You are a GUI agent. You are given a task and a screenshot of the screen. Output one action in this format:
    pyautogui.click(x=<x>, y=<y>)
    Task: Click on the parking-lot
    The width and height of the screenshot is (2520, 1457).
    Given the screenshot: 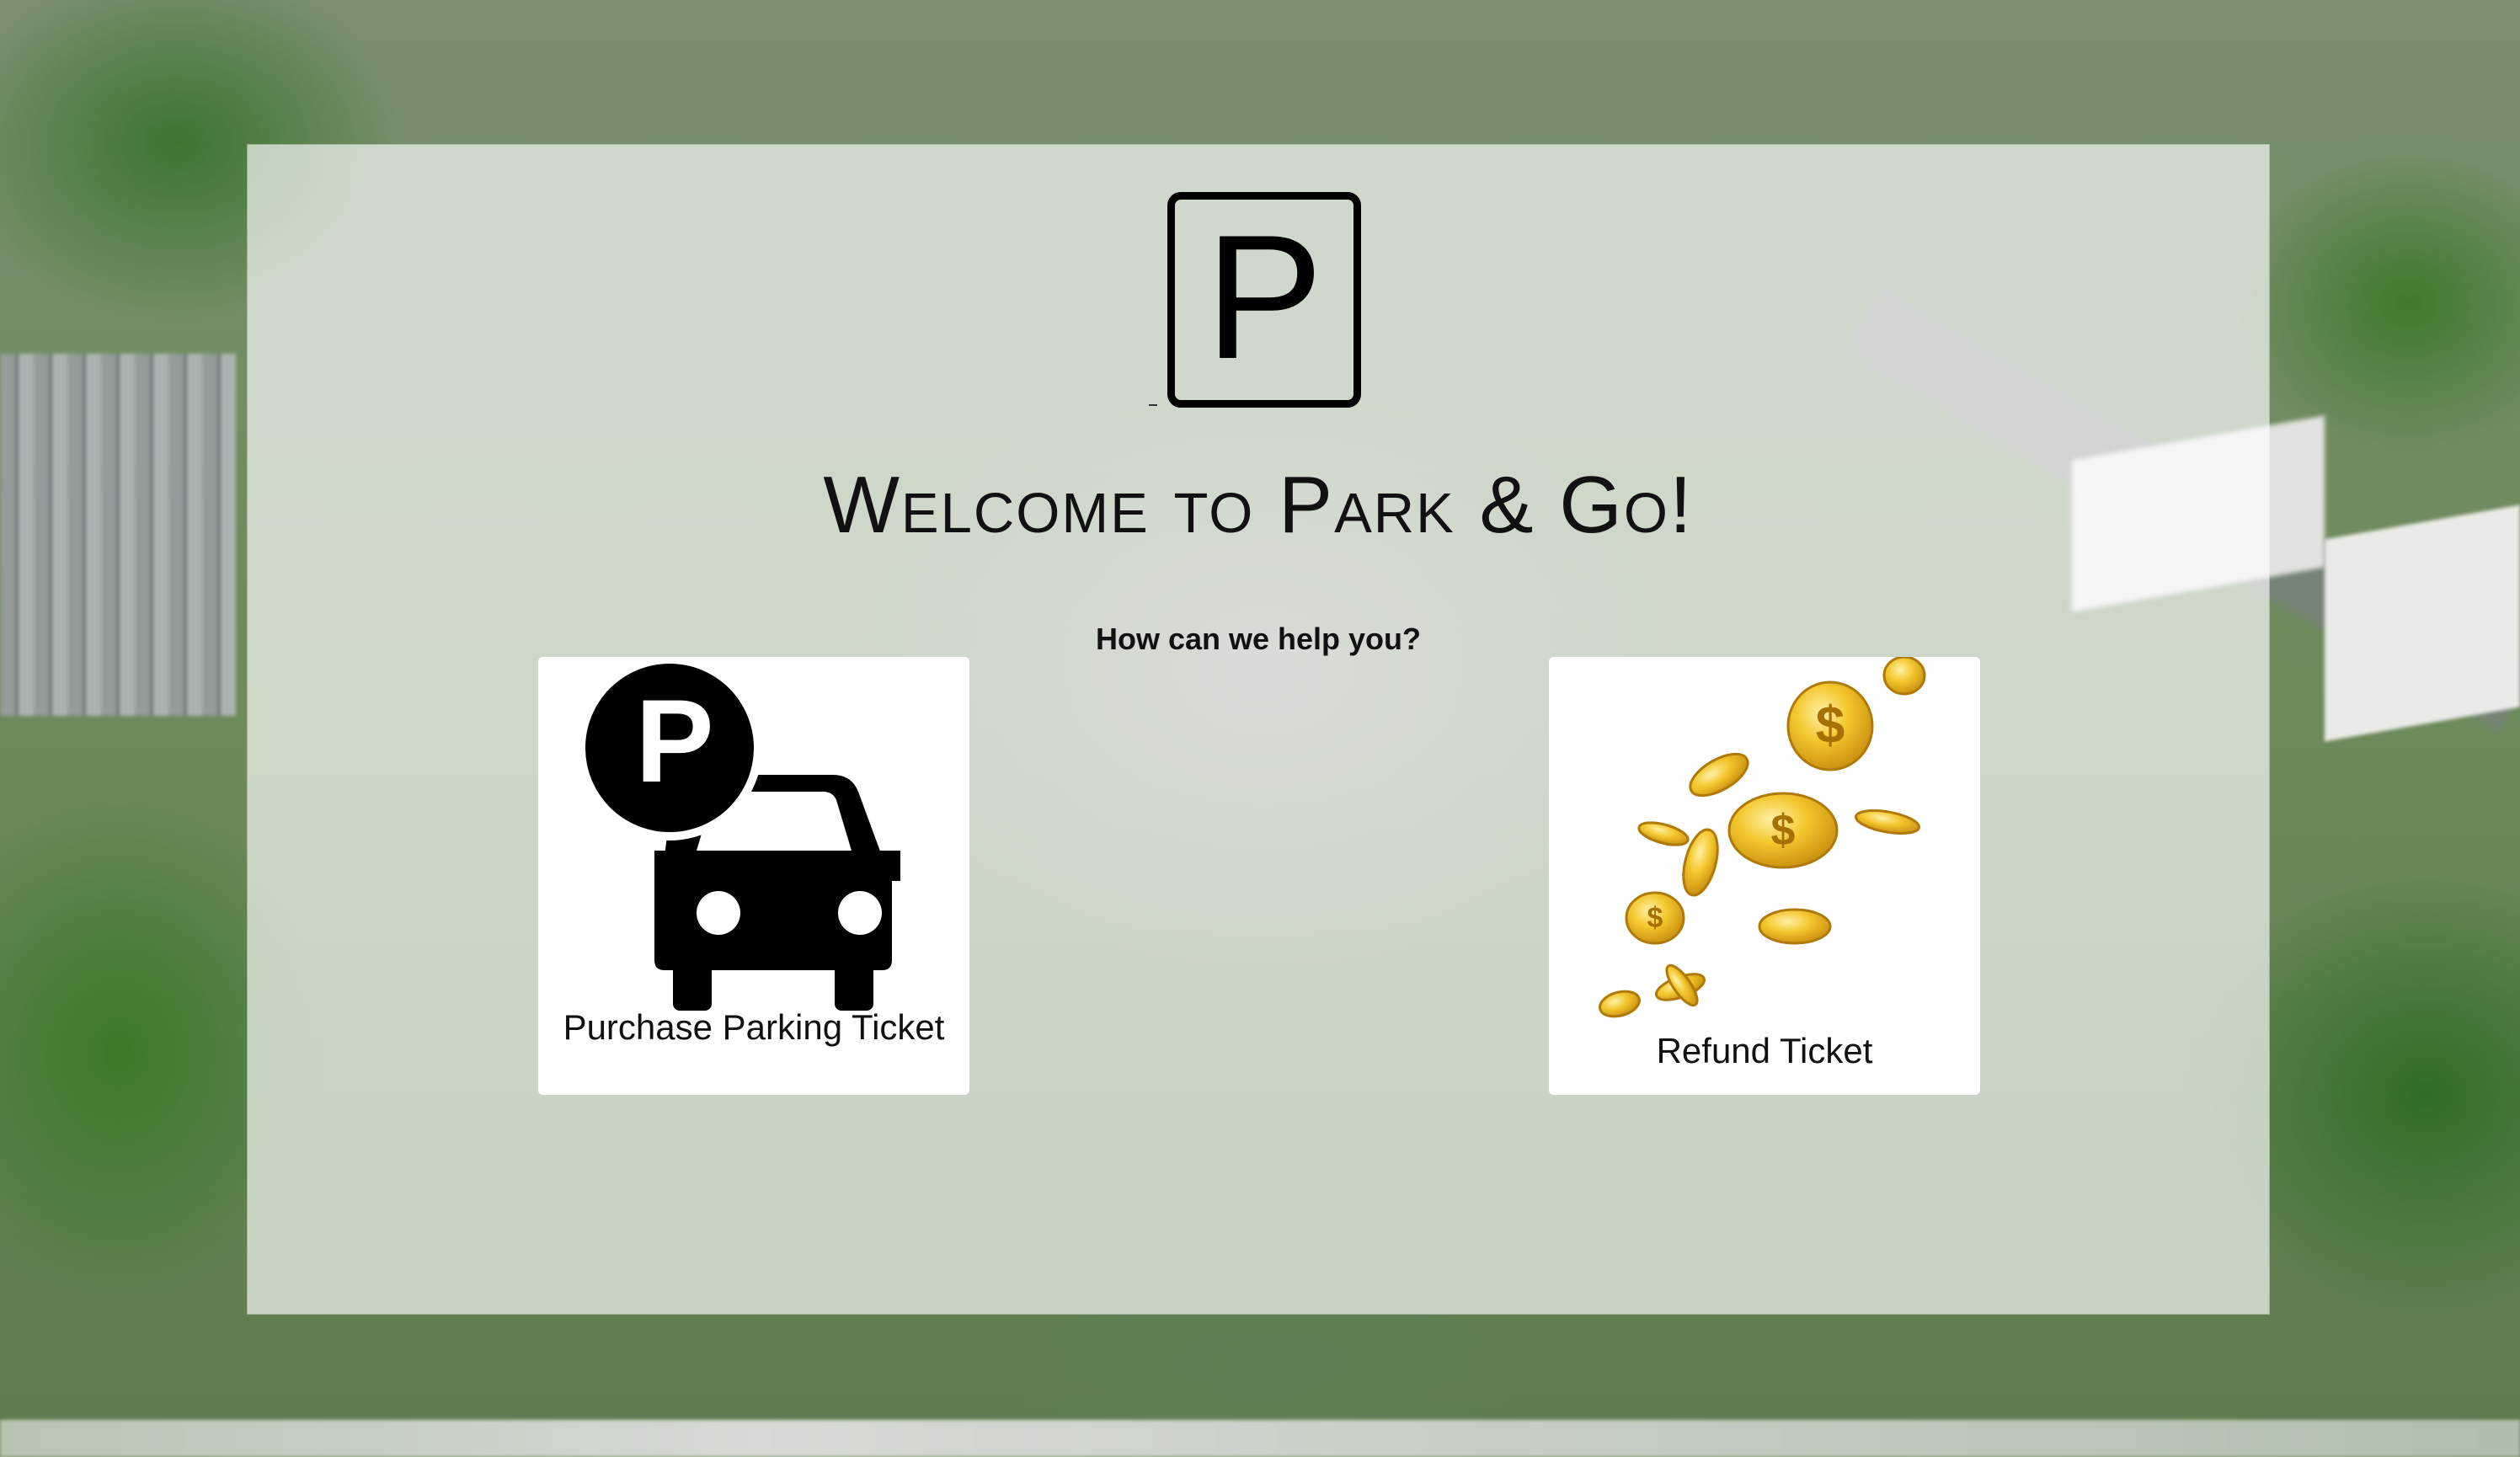 What is the action you would take?
    pyautogui.click(x=118, y=535)
    